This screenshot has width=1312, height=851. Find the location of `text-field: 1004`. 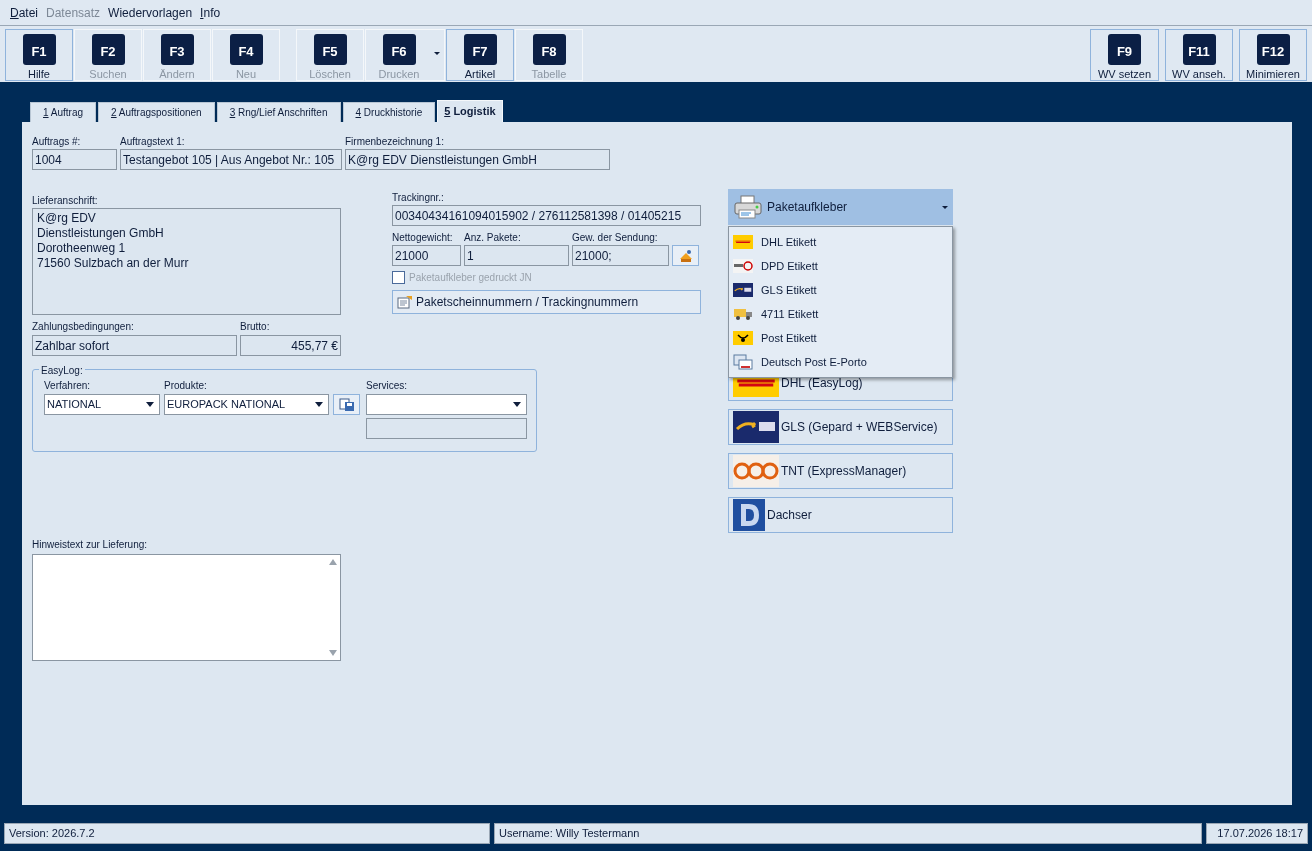

text-field: 1004 is located at coordinates (74, 159).